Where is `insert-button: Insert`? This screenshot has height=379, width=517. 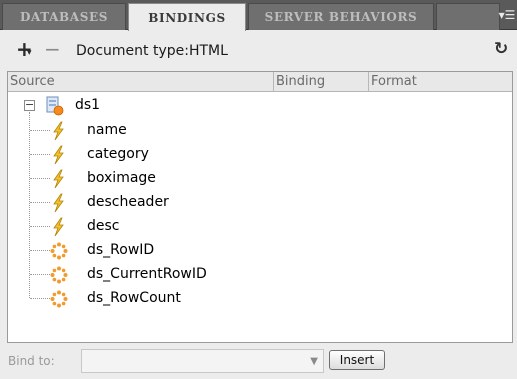
insert-button: Insert is located at coordinates (357, 360).